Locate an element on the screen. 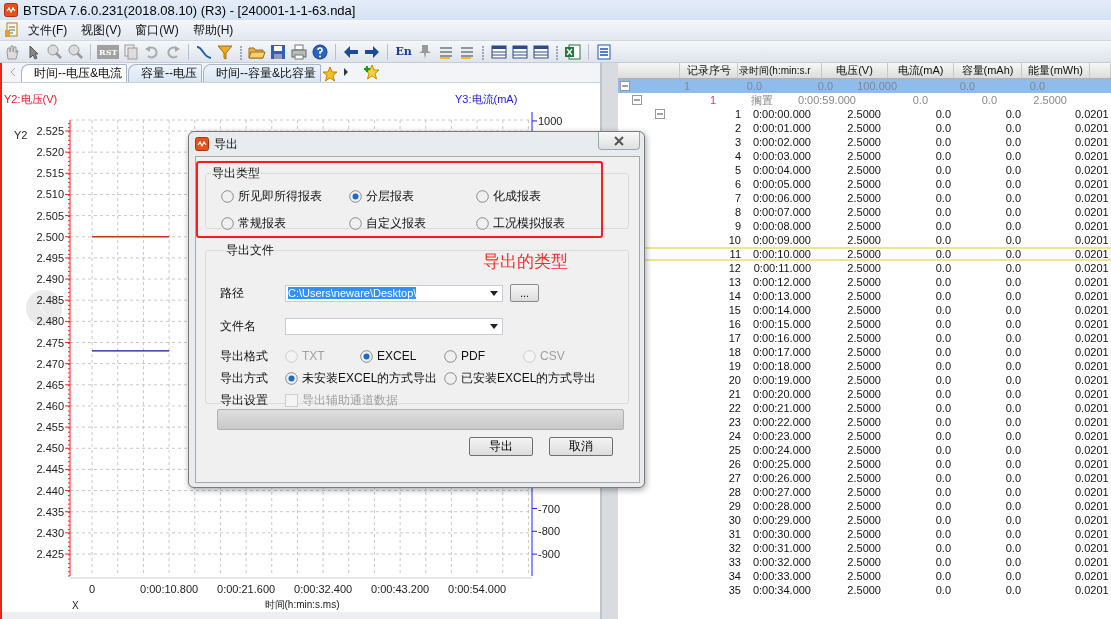 The width and height of the screenshot is (1111, 619). axis-tick-label: 2.455 is located at coordinates (50, 427).